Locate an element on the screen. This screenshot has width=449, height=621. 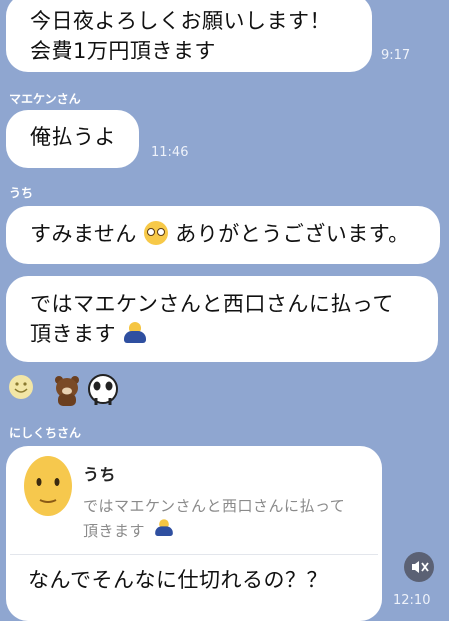
quote-divider is located at coordinates (194, 554).